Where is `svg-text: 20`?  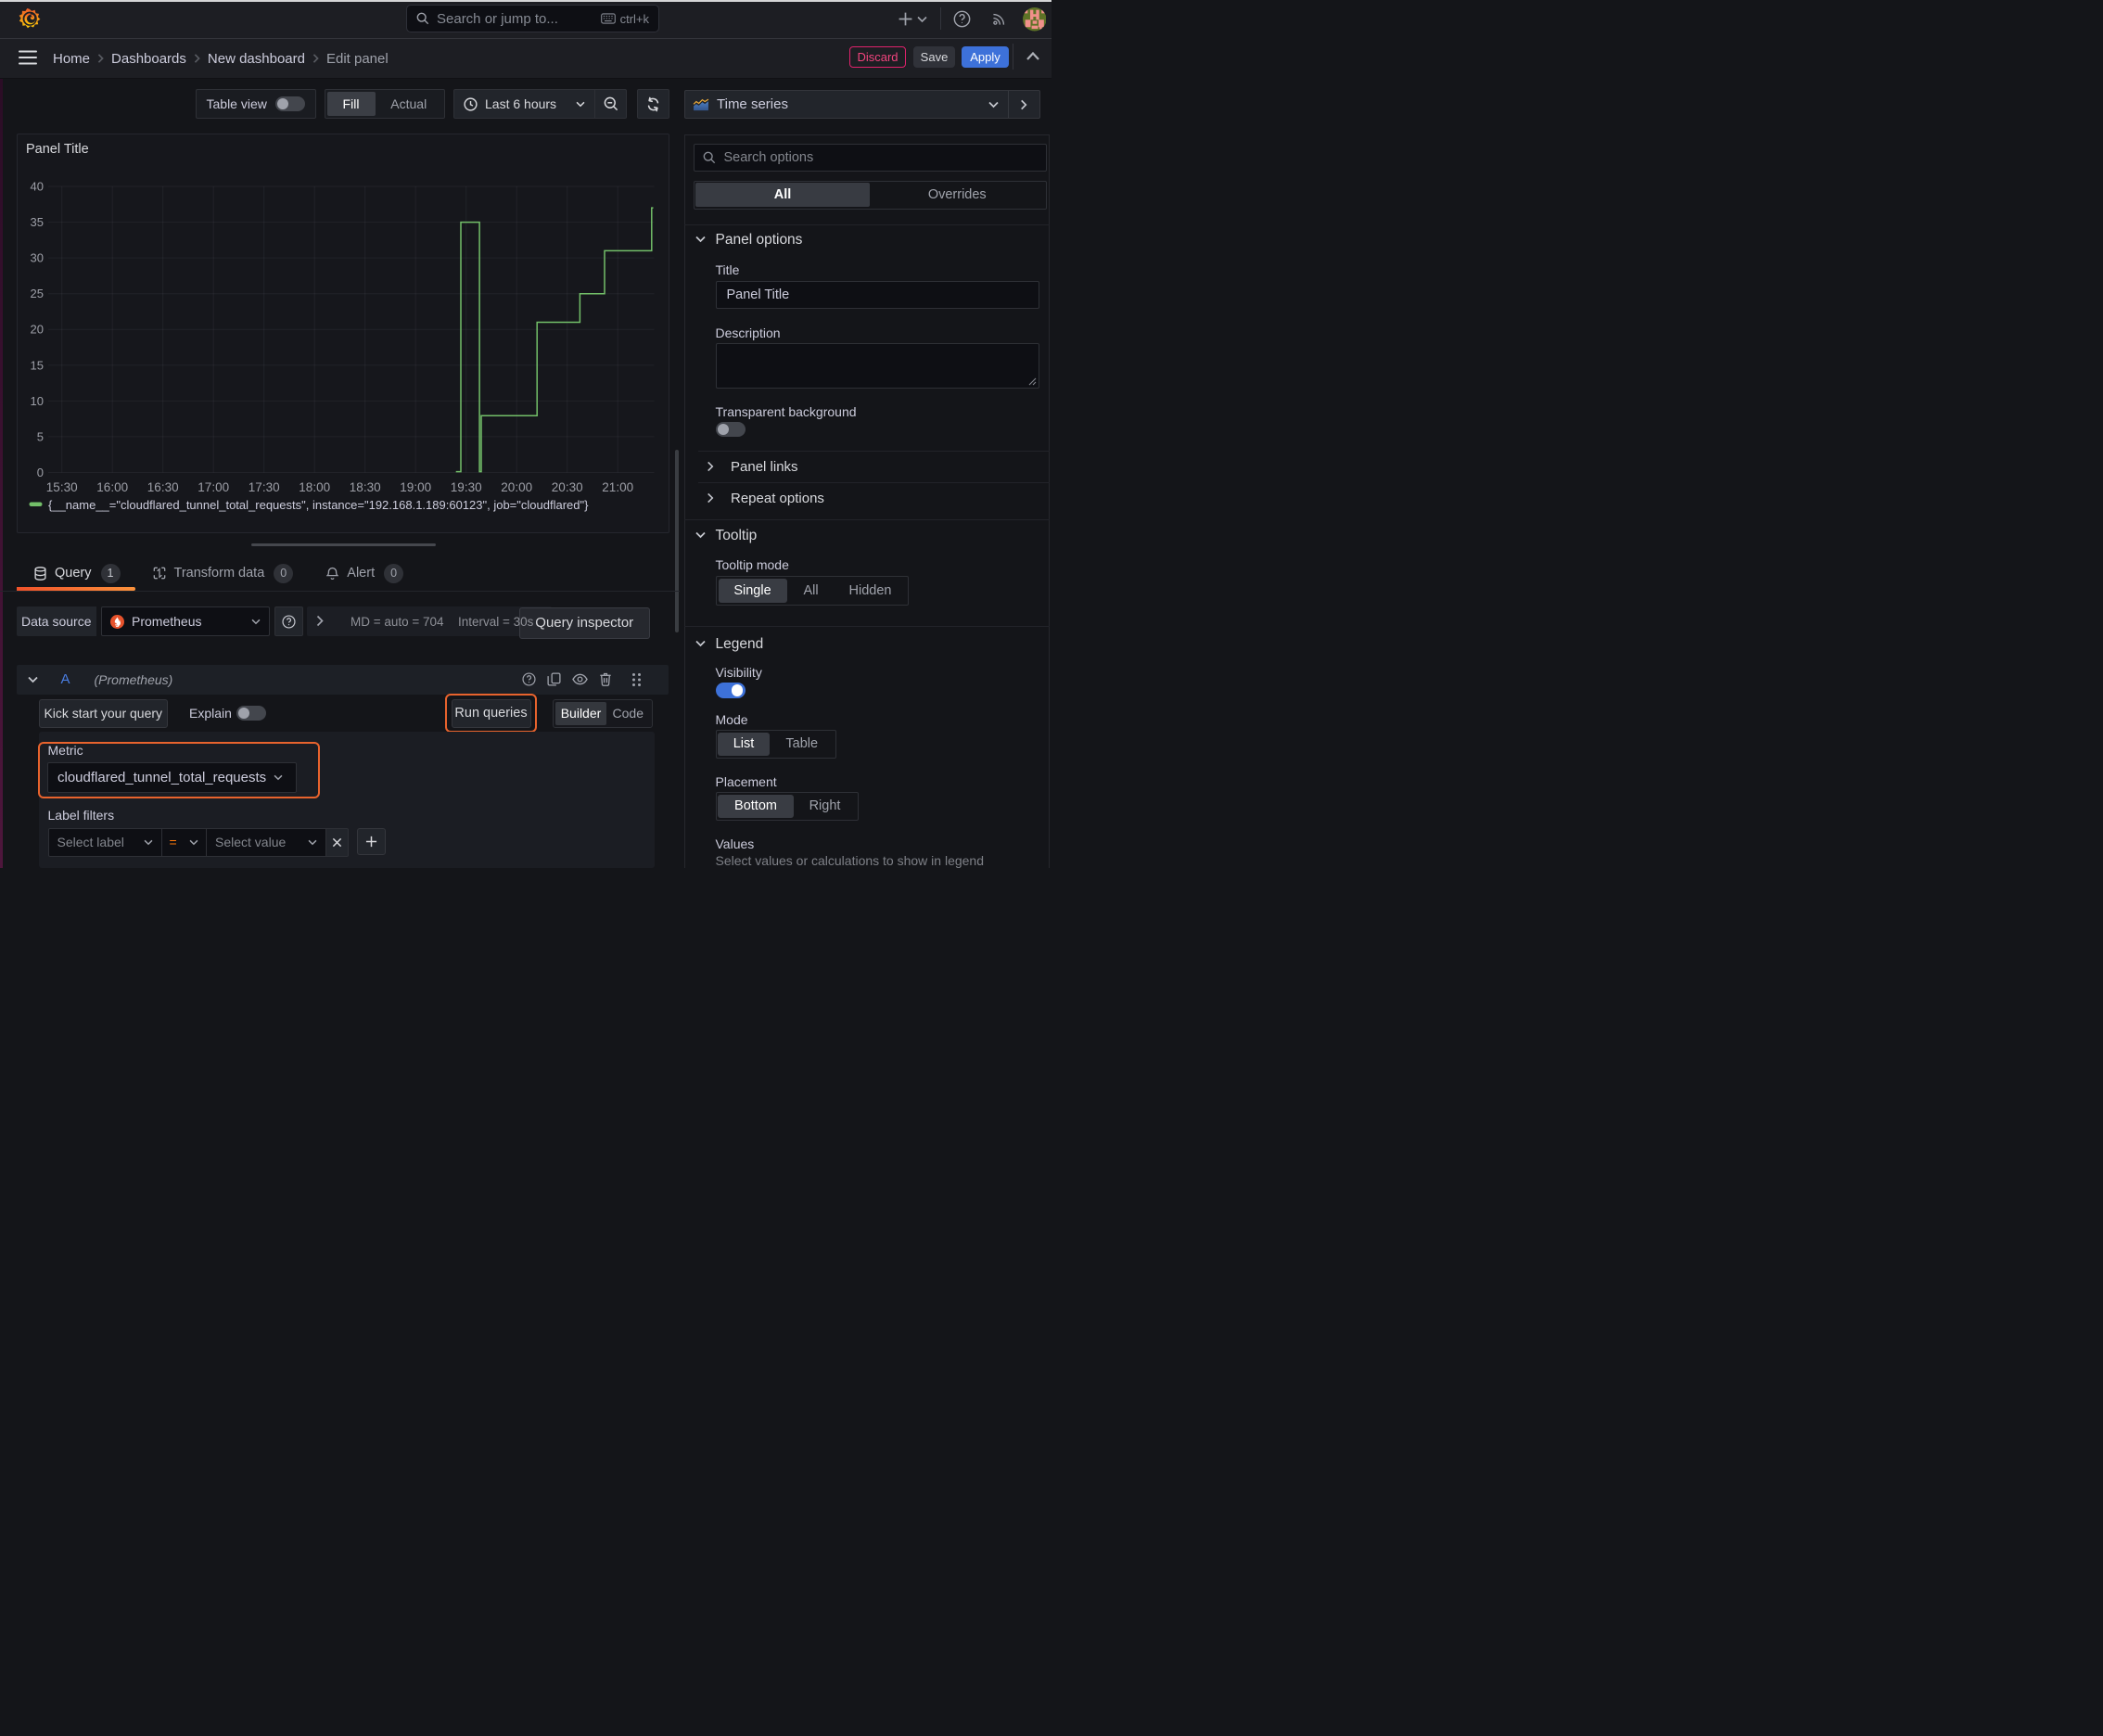
svg-text: 20 is located at coordinates (37, 330).